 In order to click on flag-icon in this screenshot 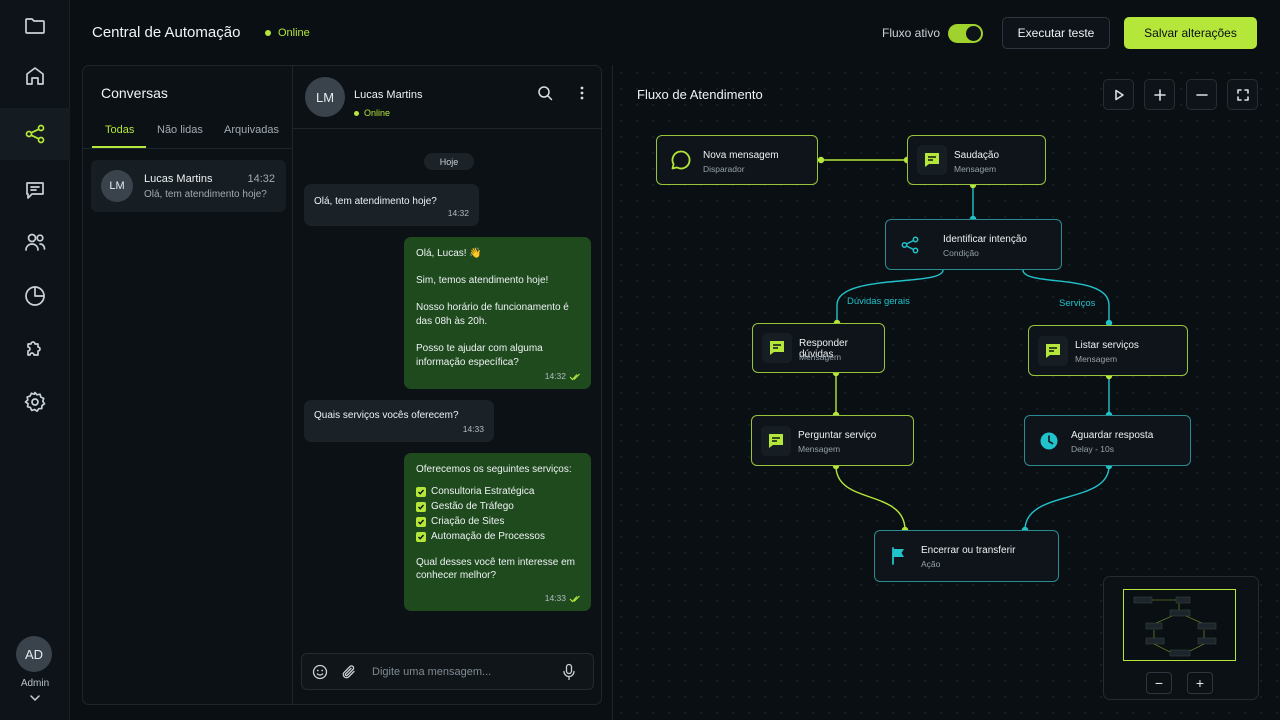, I will do `click(899, 556)`.